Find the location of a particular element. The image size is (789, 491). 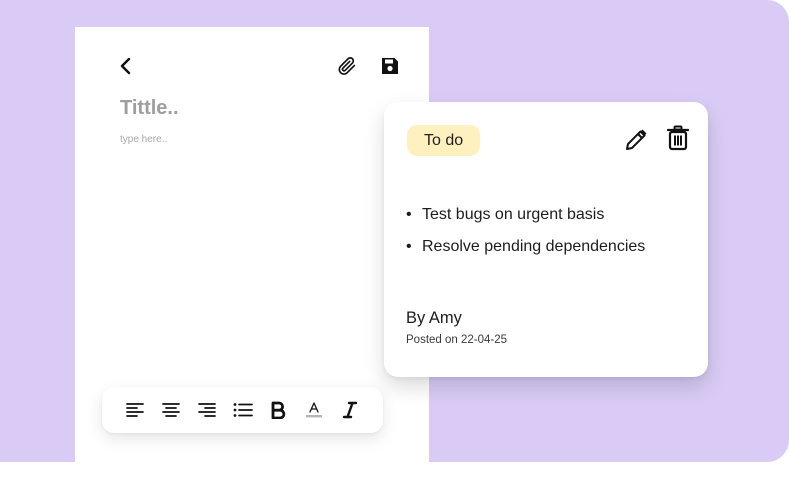

status-badge: To do is located at coordinates (444, 140).